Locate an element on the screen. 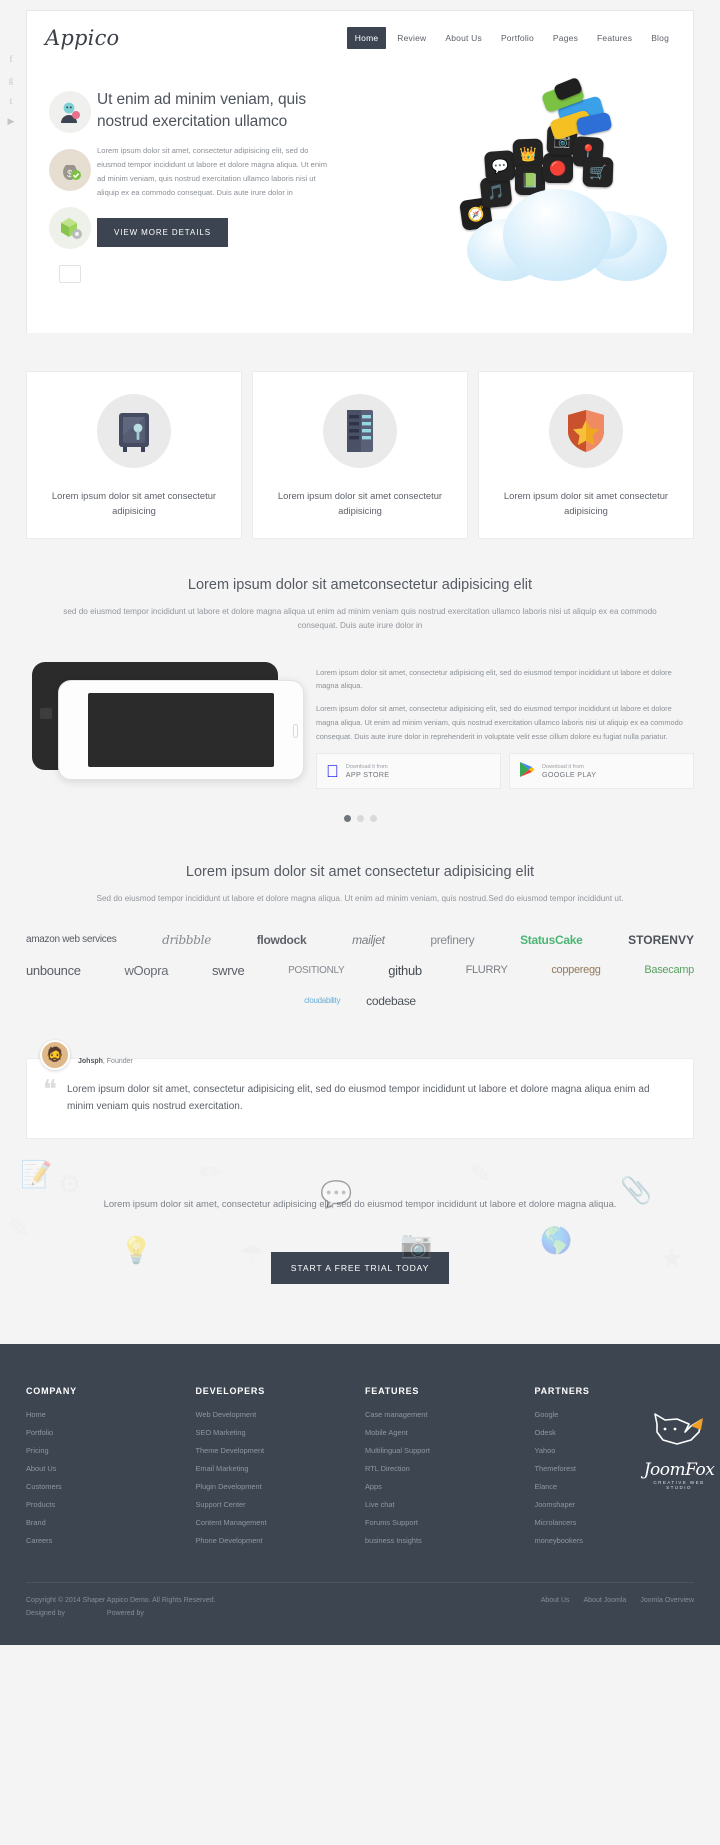 The height and width of the screenshot is (1845, 720). nav-item-features: Features is located at coordinates (614, 38).